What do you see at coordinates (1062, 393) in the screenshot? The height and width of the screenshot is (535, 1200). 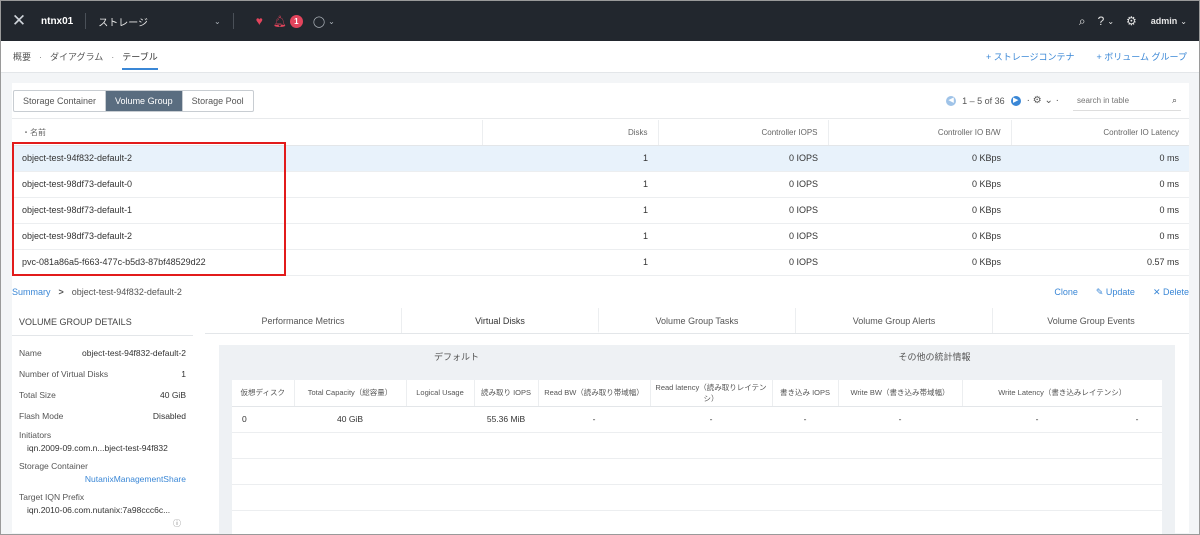 I see `col-write-latency-header: Write Latency（書き込みレイテンシ）` at bounding box center [1062, 393].